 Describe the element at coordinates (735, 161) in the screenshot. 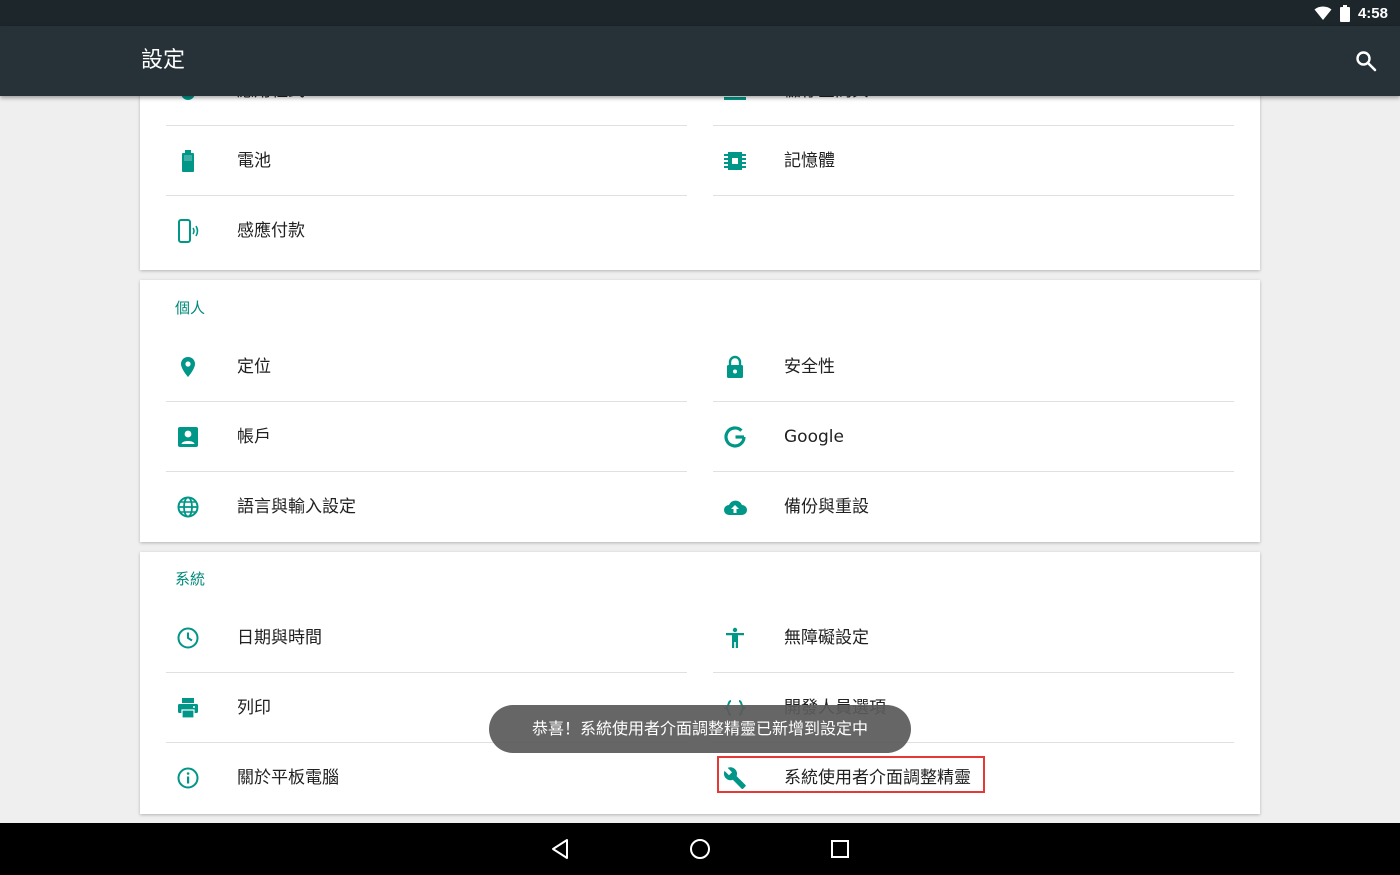

I see `memory-icon` at that location.